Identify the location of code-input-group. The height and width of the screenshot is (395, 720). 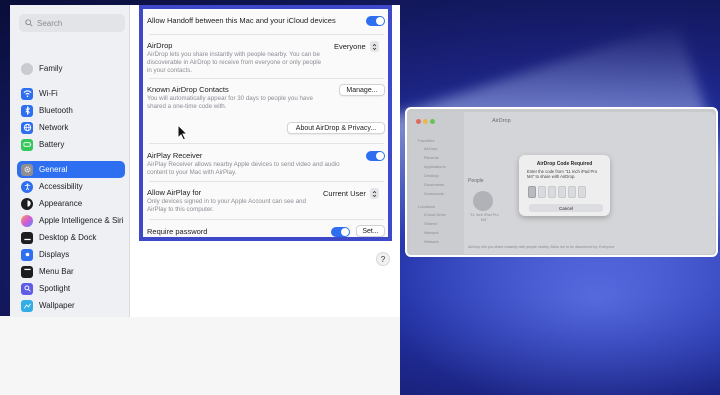
(557, 192).